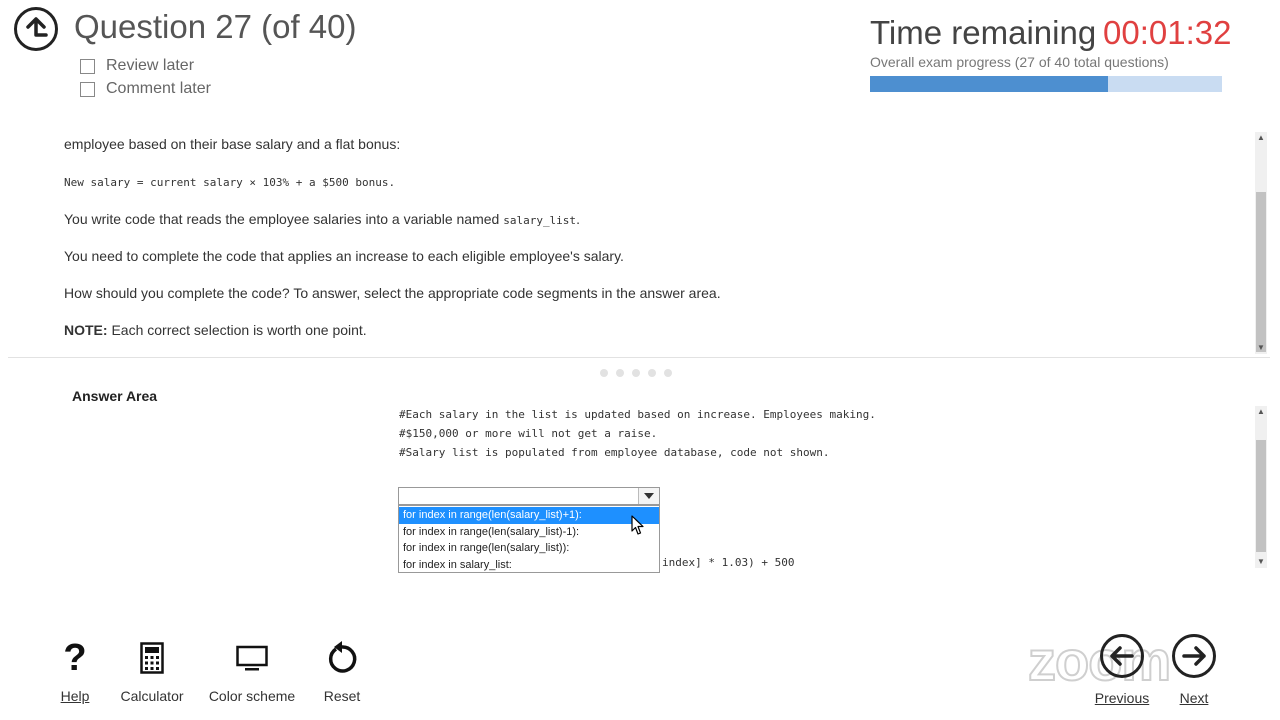 The width and height of the screenshot is (1280, 720). I want to click on answer-scrollbar: ▲ ▼, so click(1261, 487).